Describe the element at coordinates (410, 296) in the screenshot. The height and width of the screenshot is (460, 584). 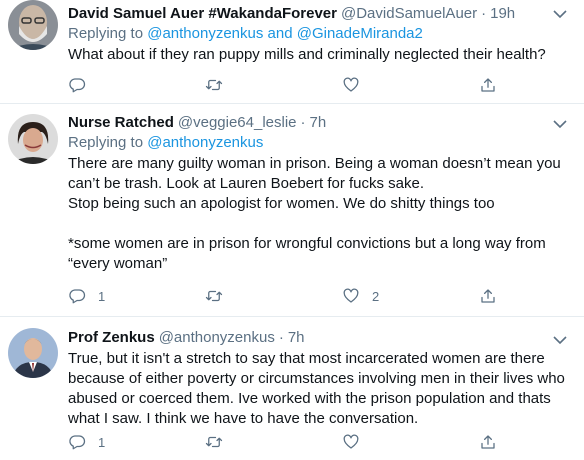
I see `like-button: 2` at that location.